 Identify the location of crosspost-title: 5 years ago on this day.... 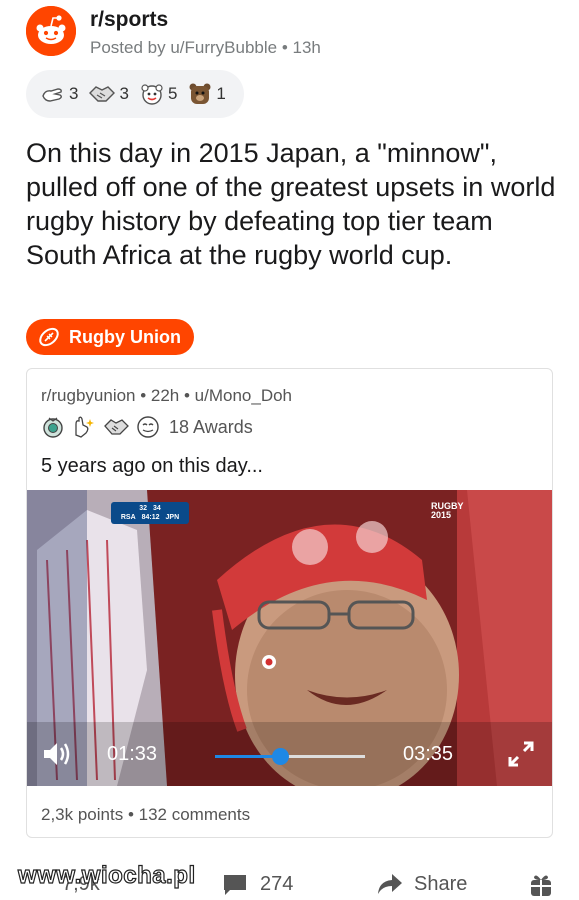
(152, 466).